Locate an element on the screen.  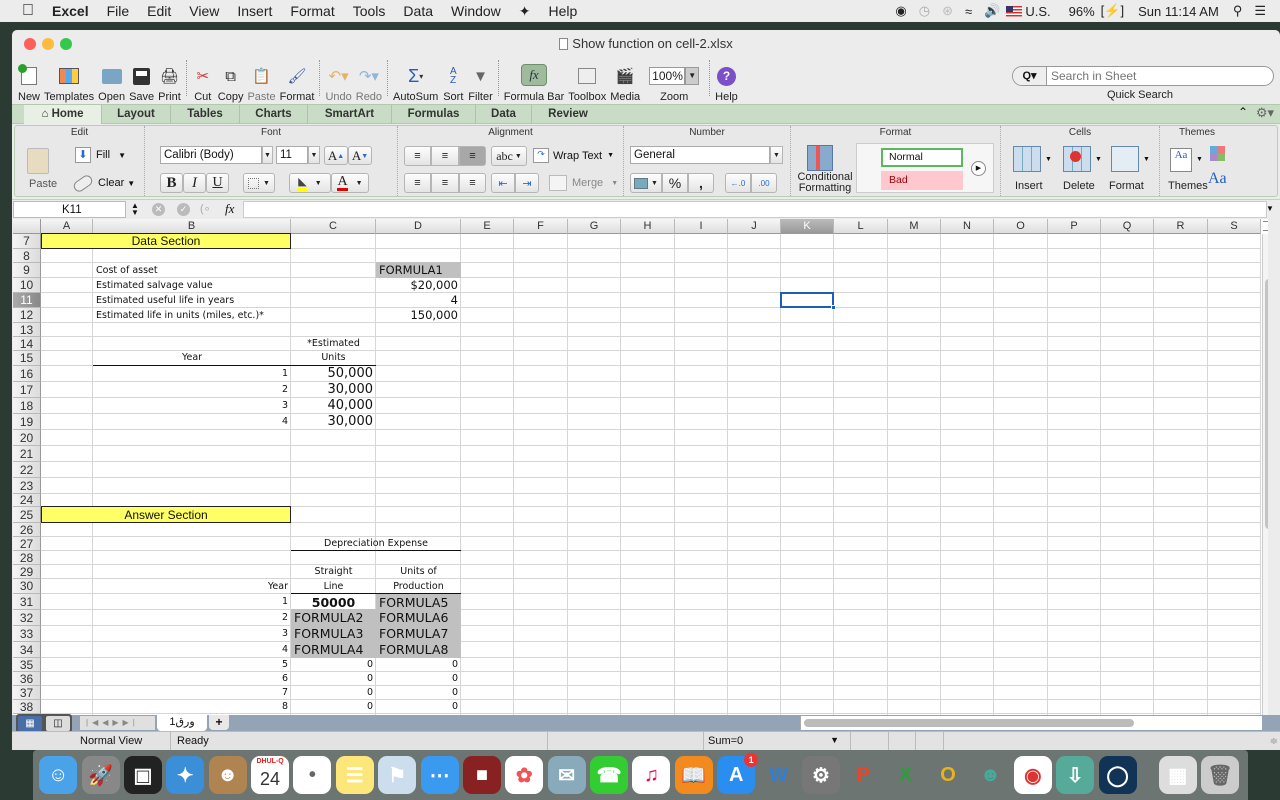
select-all-corner is located at coordinates (27, 226).